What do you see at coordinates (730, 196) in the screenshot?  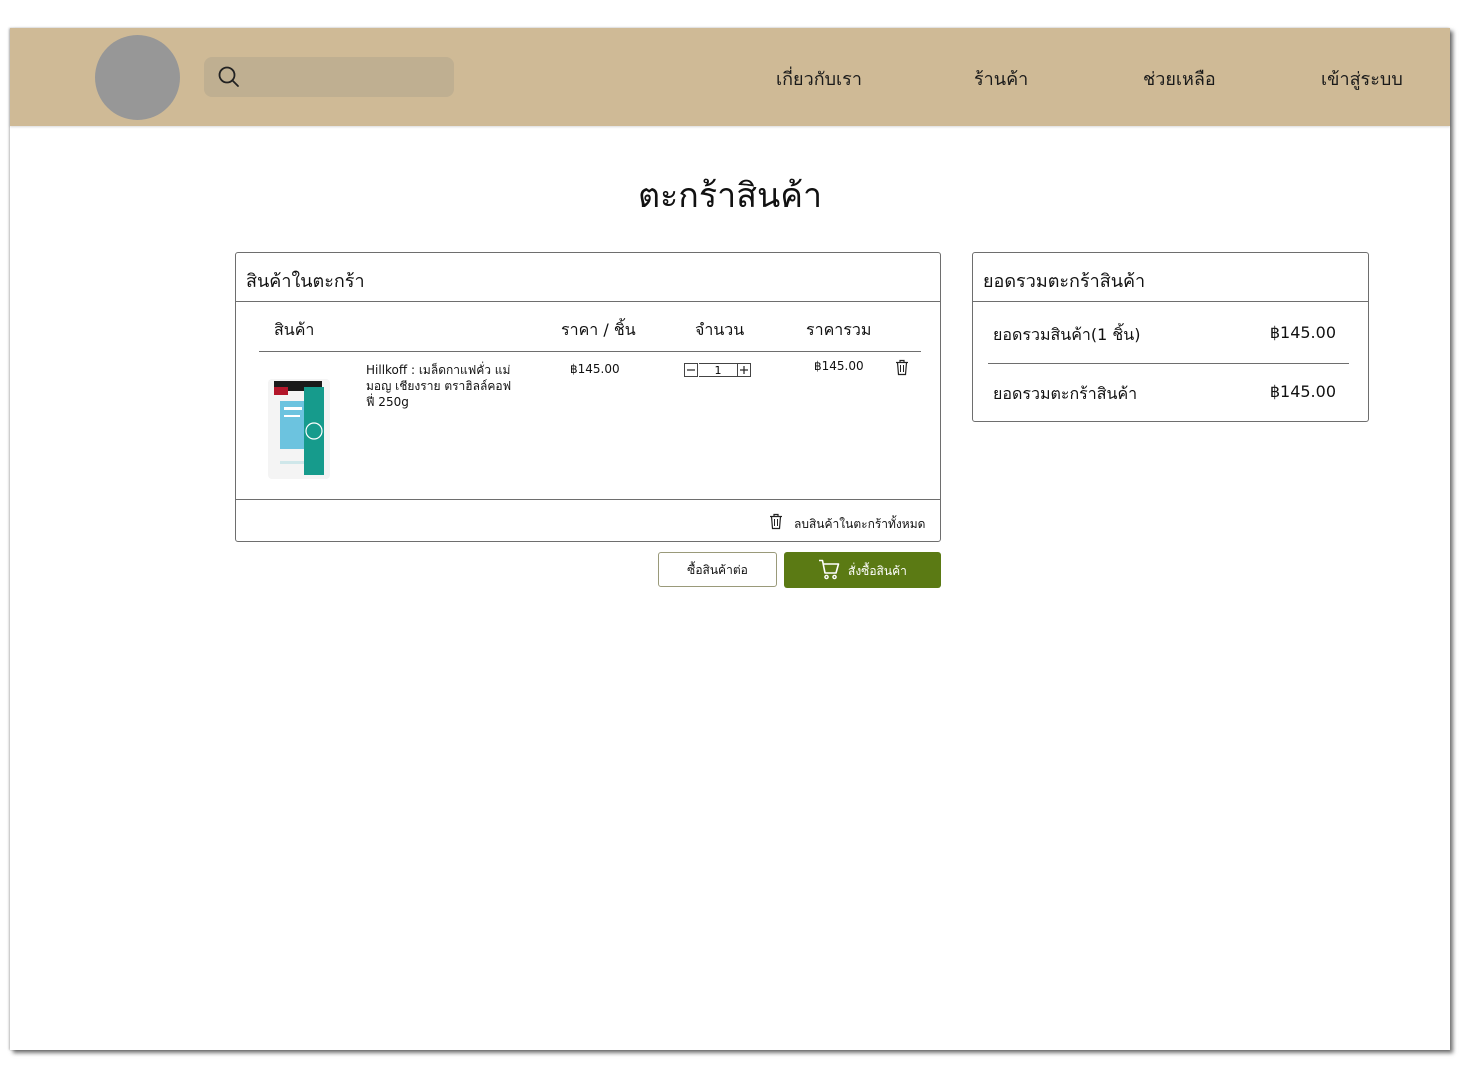 I see `page-title: ตะกร้าสินค้า` at bounding box center [730, 196].